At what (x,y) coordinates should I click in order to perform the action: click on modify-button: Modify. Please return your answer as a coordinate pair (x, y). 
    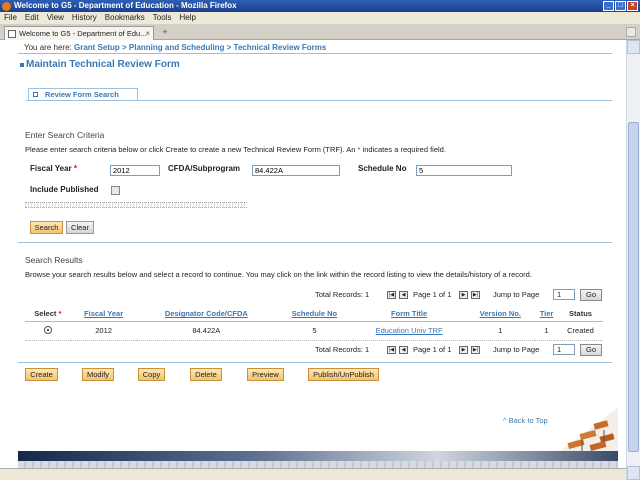
    Looking at the image, I should click on (98, 374).